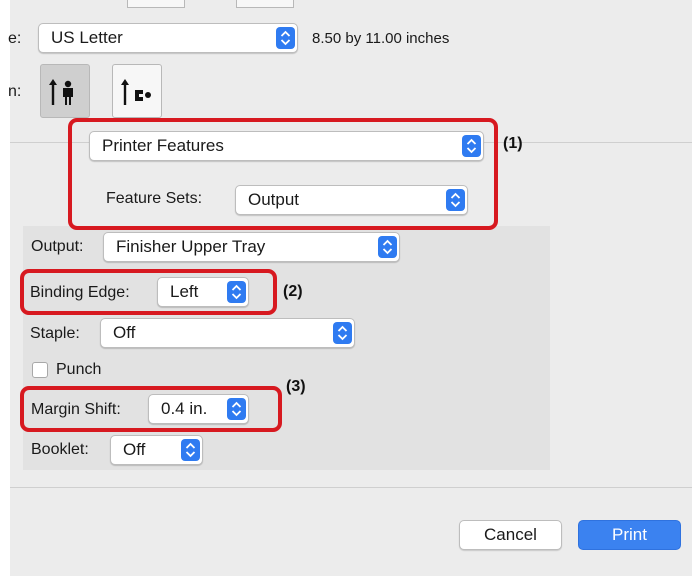 The image size is (692, 576). I want to click on portrait-orientation-icon, so click(65, 94).